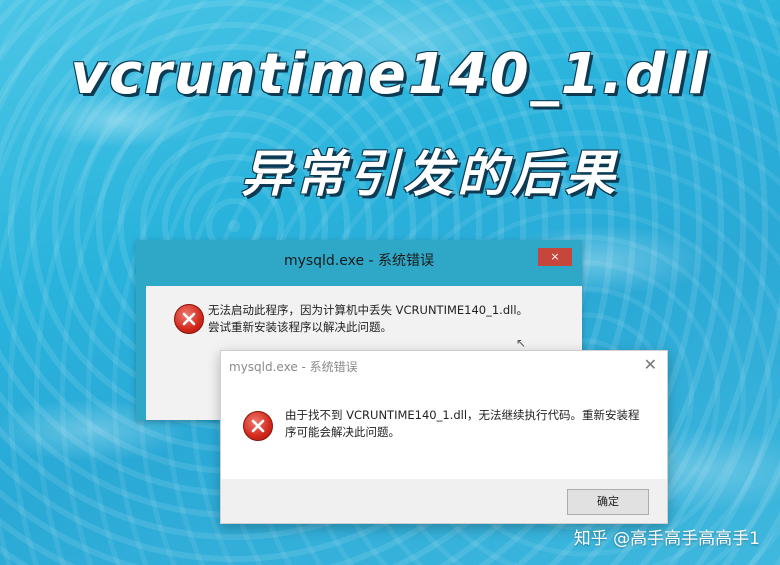 The width and height of the screenshot is (780, 565). What do you see at coordinates (390, 74) in the screenshot?
I see `headline-dll-name: vcruntime140_1.dll` at bounding box center [390, 74].